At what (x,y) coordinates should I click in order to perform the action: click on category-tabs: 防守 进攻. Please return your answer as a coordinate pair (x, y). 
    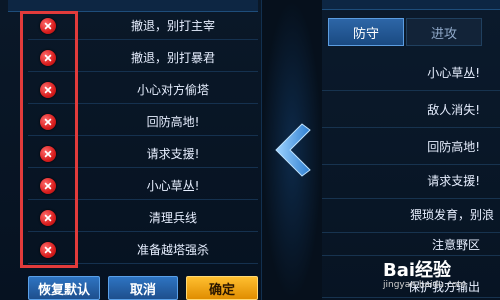
    Looking at the image, I should click on (405, 32).